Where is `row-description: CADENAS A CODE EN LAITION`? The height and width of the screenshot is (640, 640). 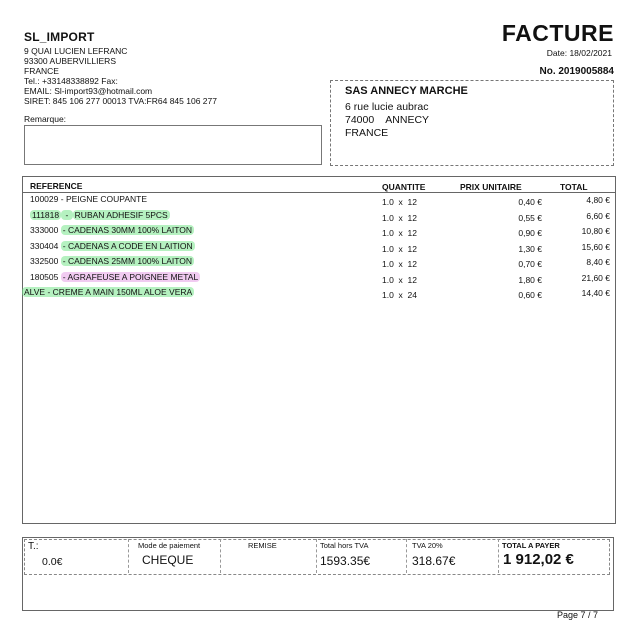
row-description: CADENAS A CODE EN LAITION is located at coordinates (130, 245).